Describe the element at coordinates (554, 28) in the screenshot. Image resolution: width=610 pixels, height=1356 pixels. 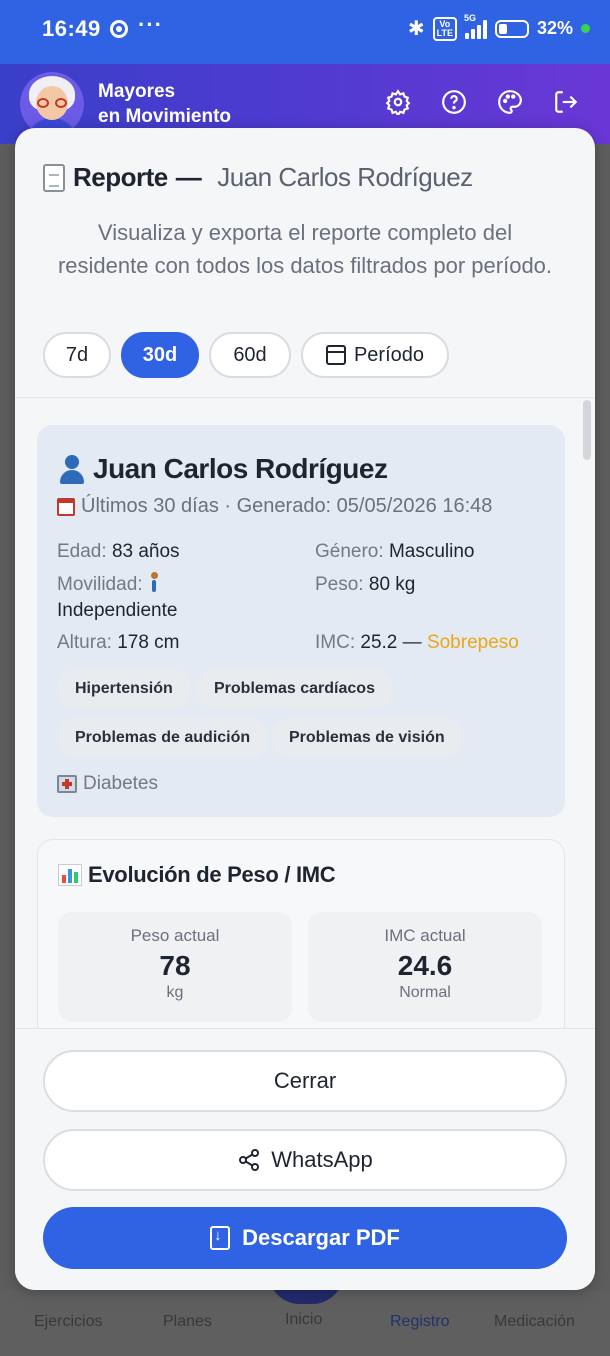
I see `battery-percent: 32%` at that location.